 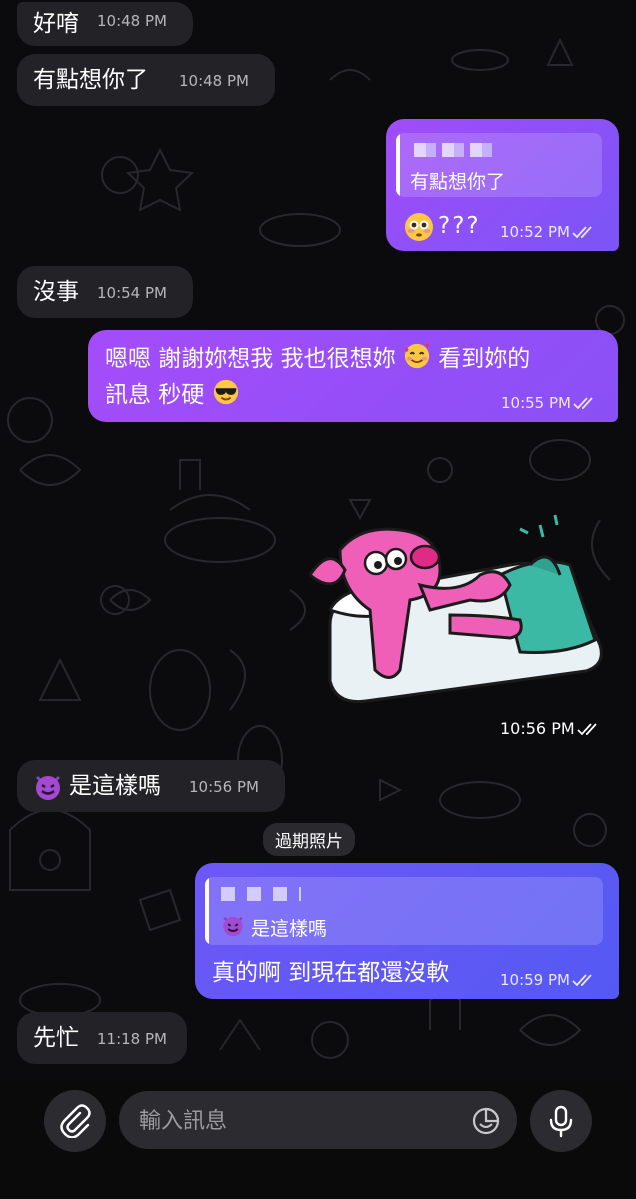 I want to click on incoming-message: 好唷 10:48 PM, so click(x=105, y=24).